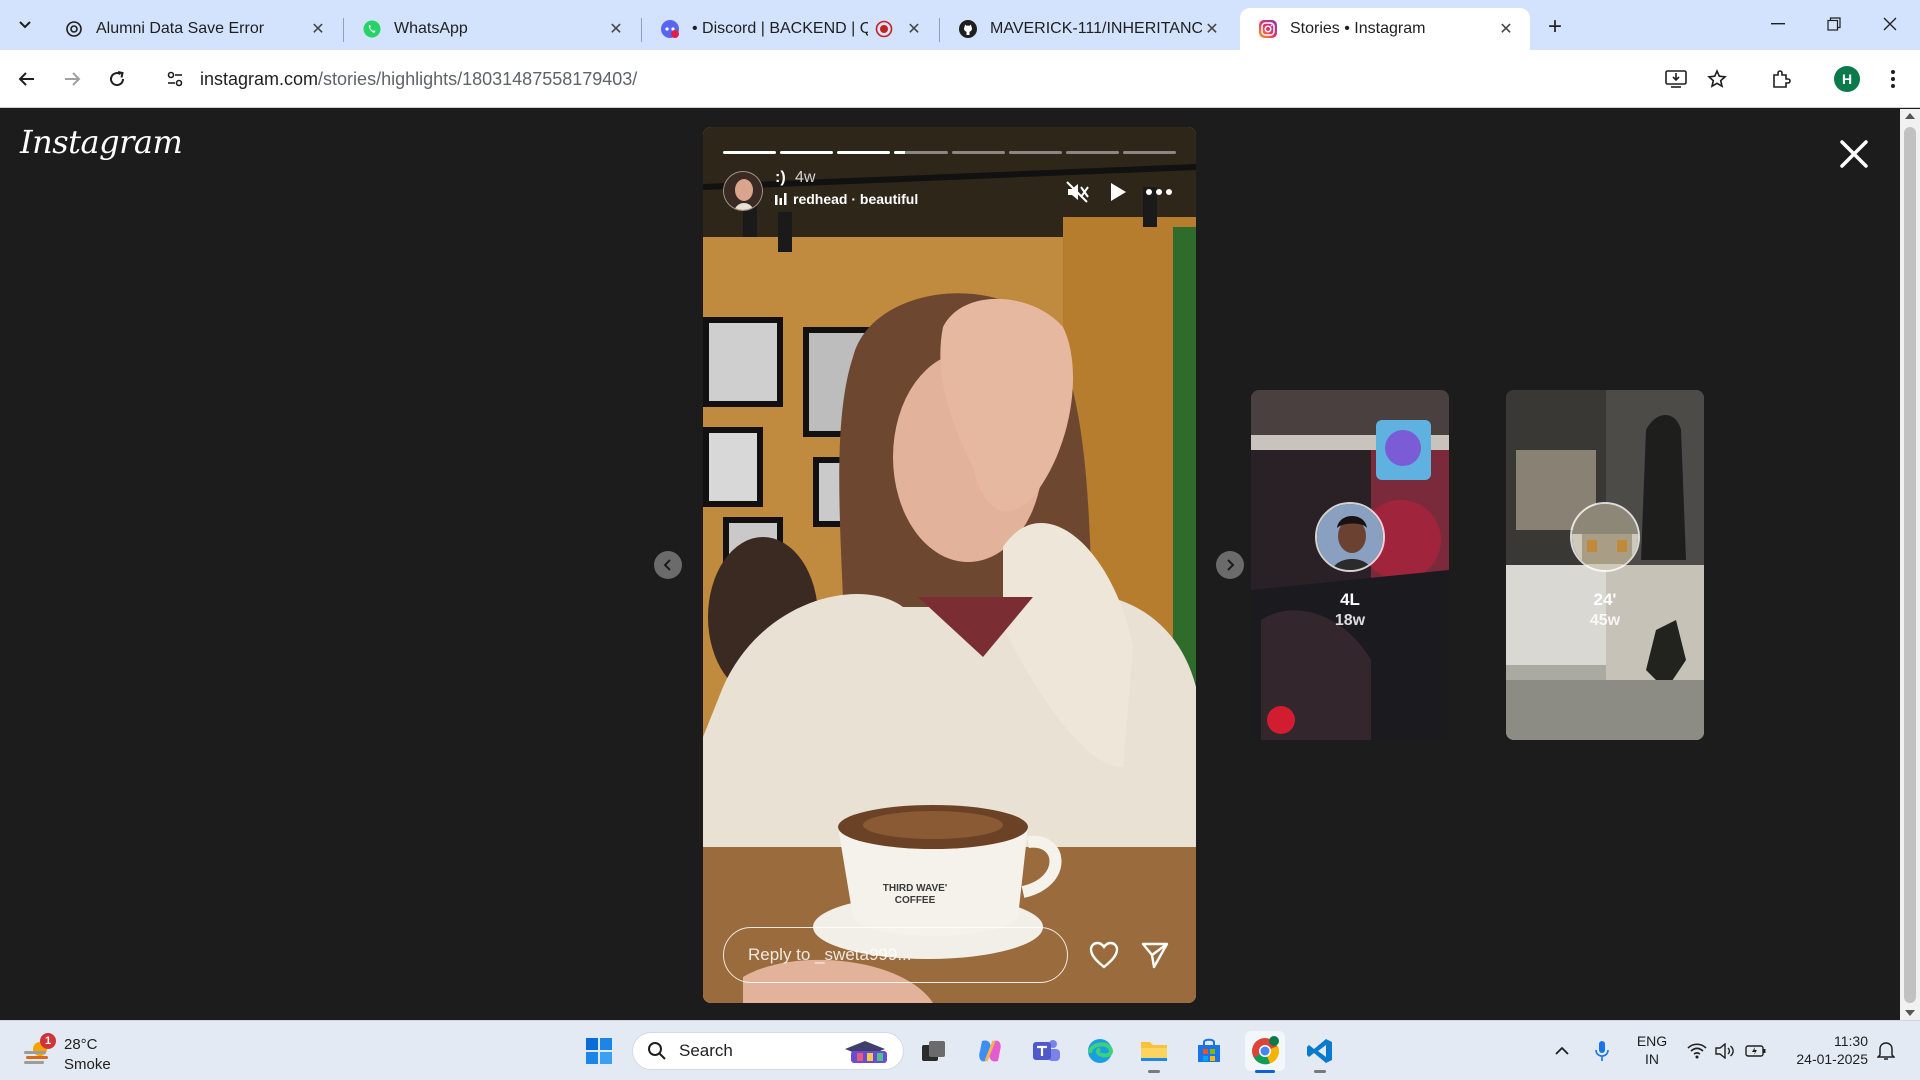  I want to click on tab-instagram: Stories • Instagram ✕, so click(1385, 29).